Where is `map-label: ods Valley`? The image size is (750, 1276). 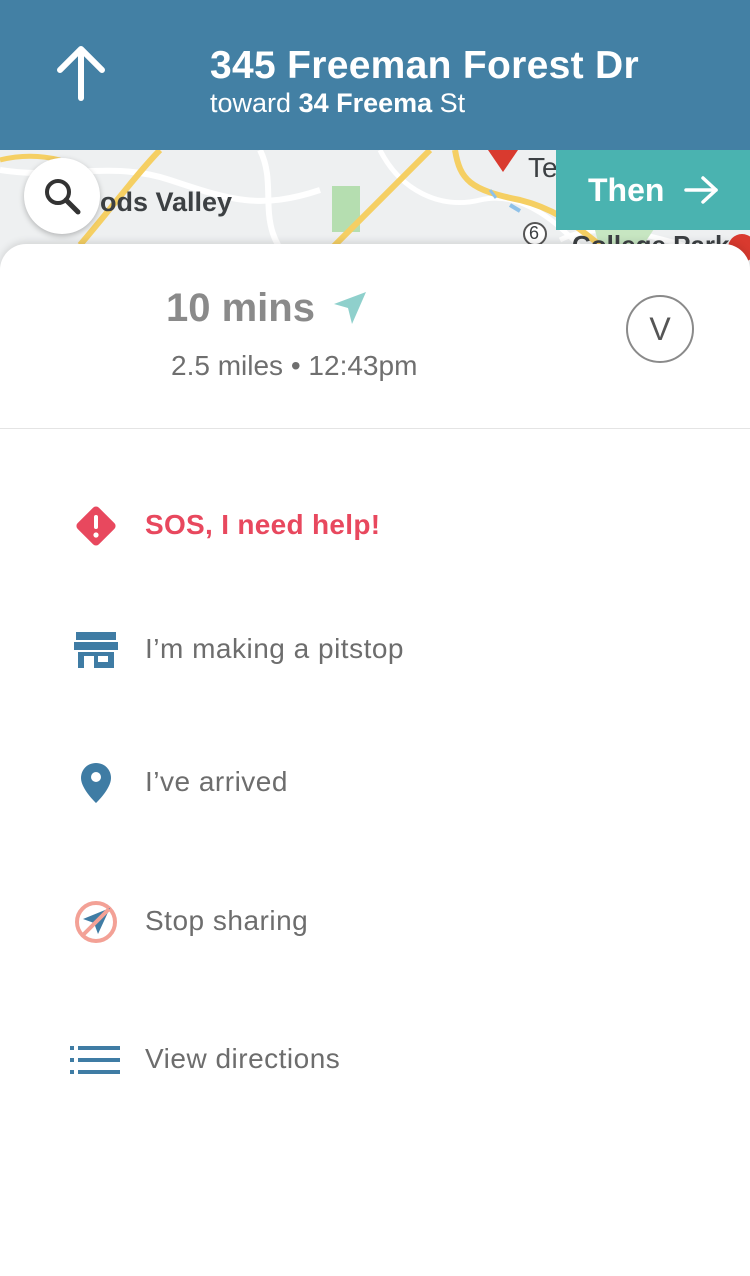
map-label: ods Valley is located at coordinates (166, 202).